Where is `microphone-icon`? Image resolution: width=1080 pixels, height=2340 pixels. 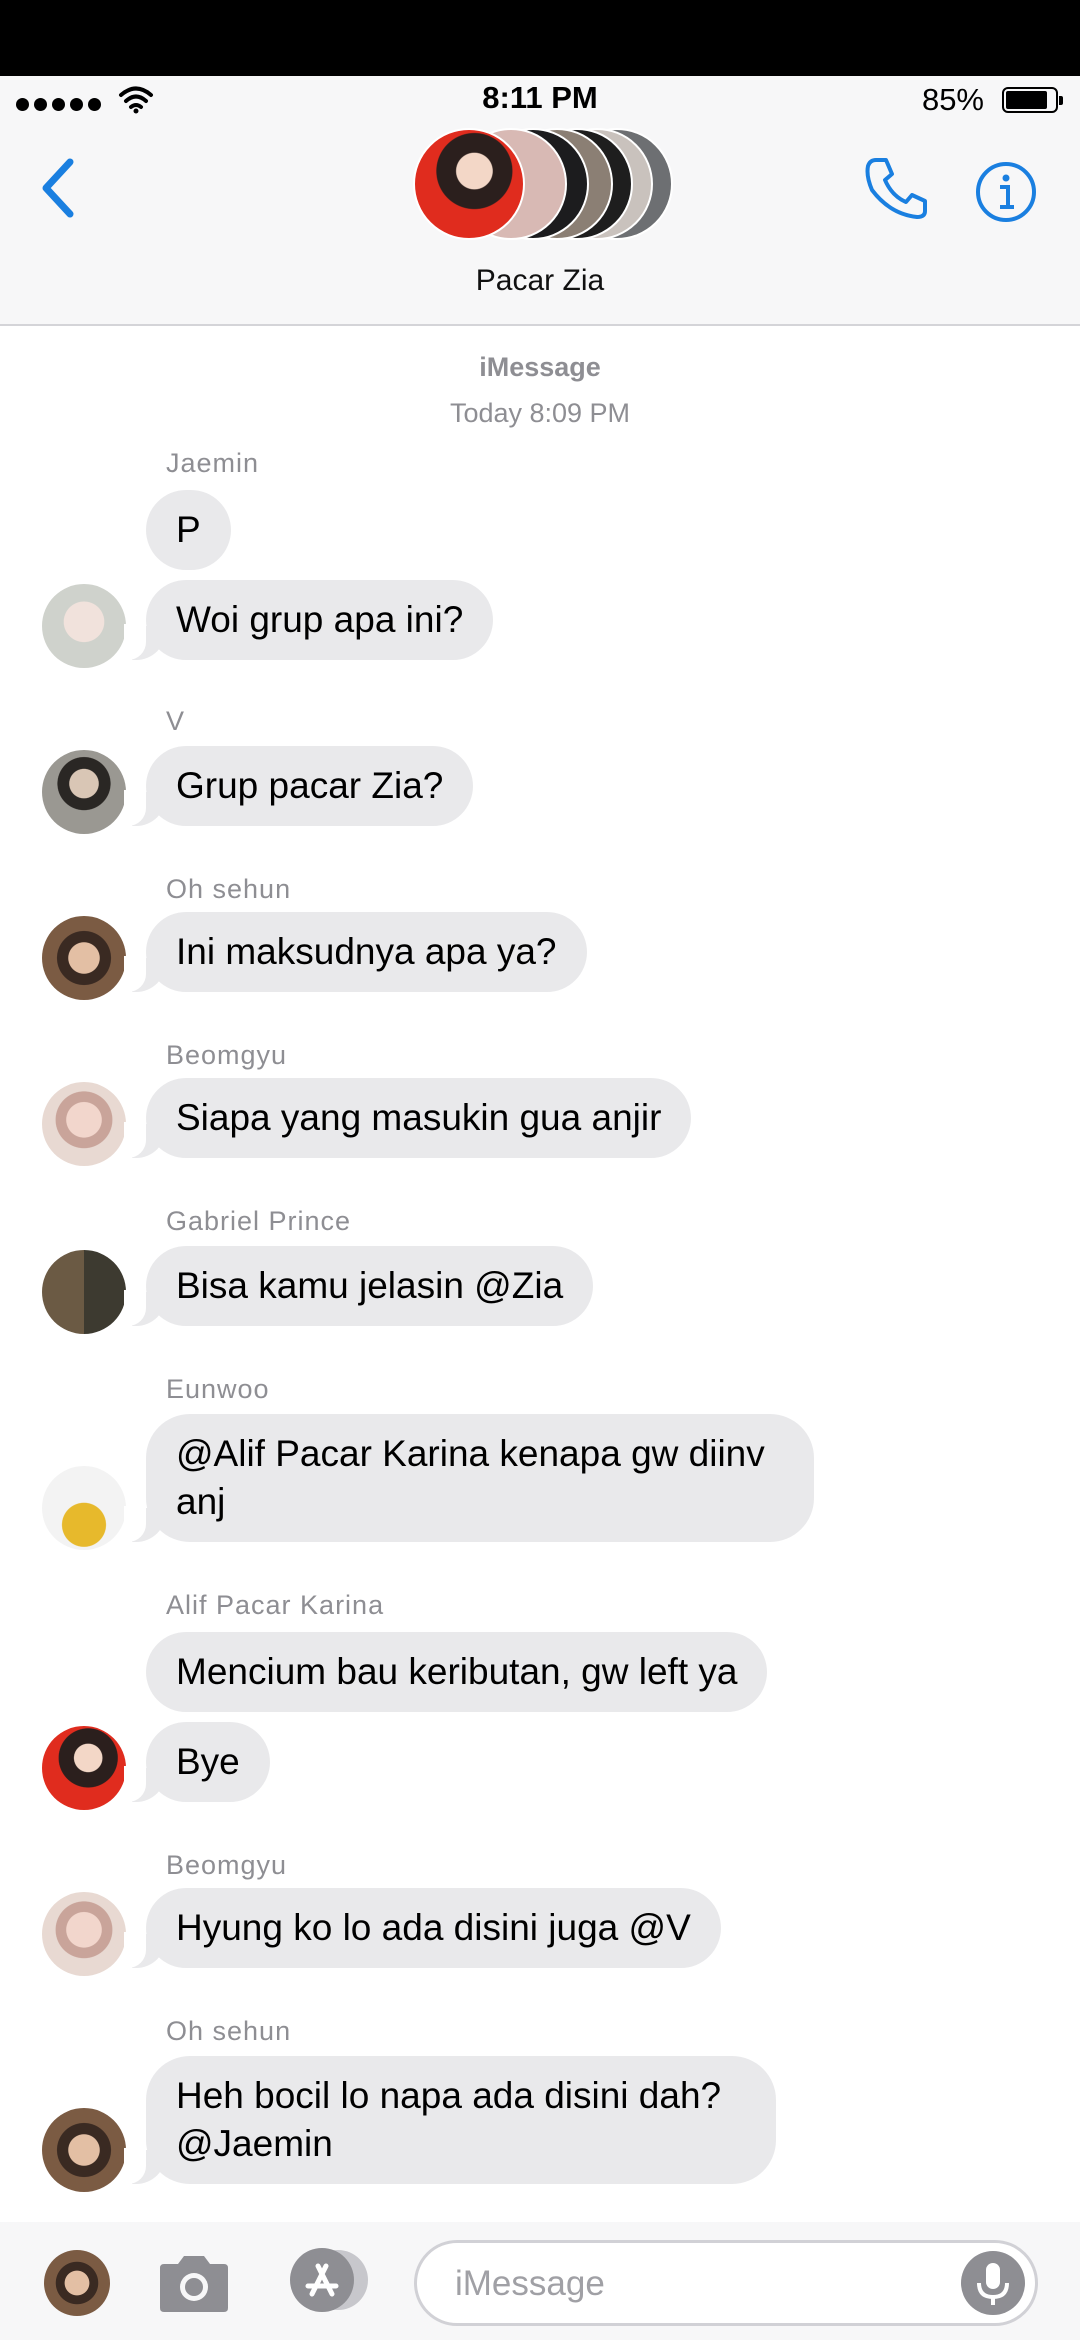
microphone-icon is located at coordinates (993, 2283).